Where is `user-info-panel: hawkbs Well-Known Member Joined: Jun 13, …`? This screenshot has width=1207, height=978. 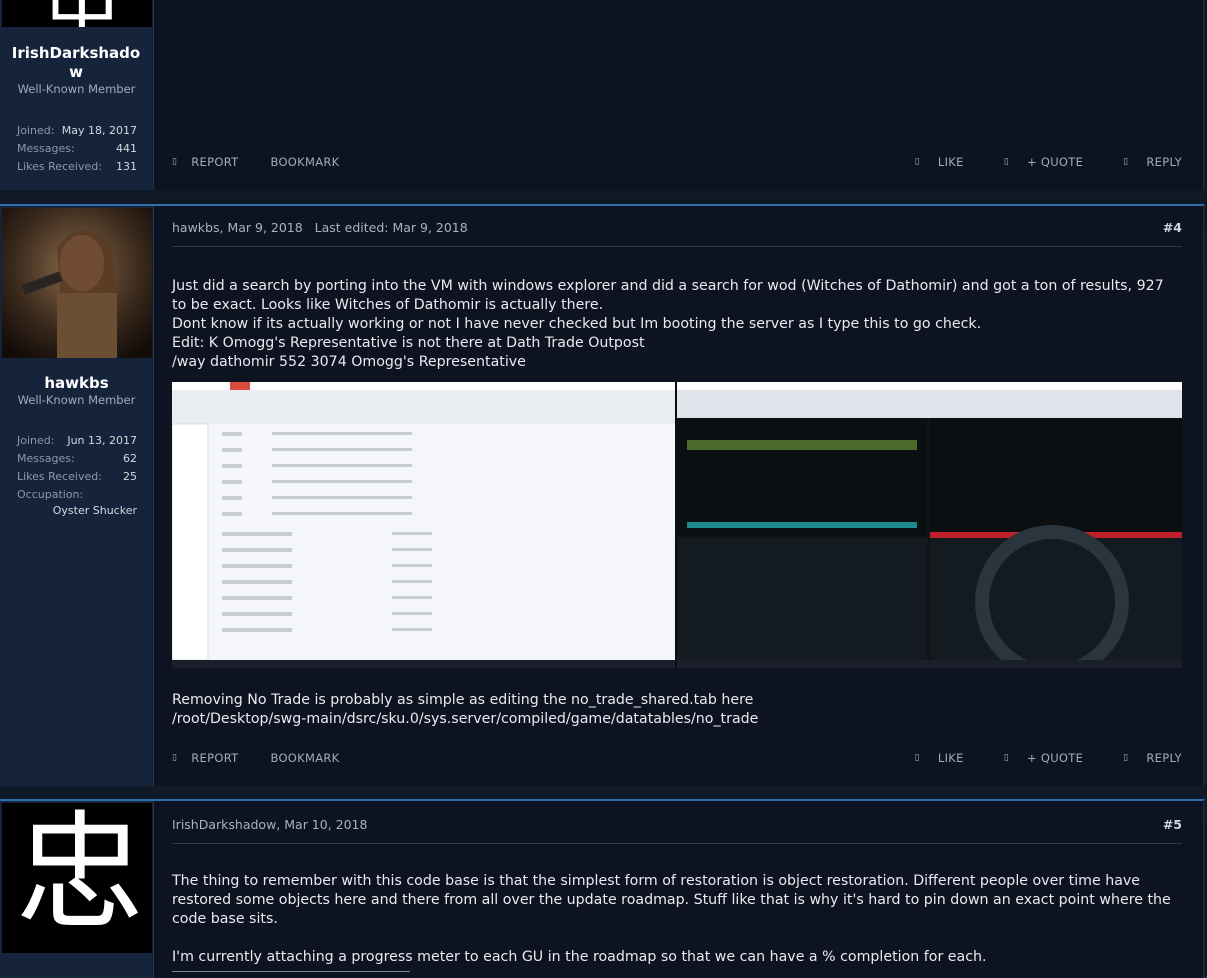
user-info-panel: hawkbs Well-Known Member Joined: Jun 13, … is located at coordinates (77, 496).